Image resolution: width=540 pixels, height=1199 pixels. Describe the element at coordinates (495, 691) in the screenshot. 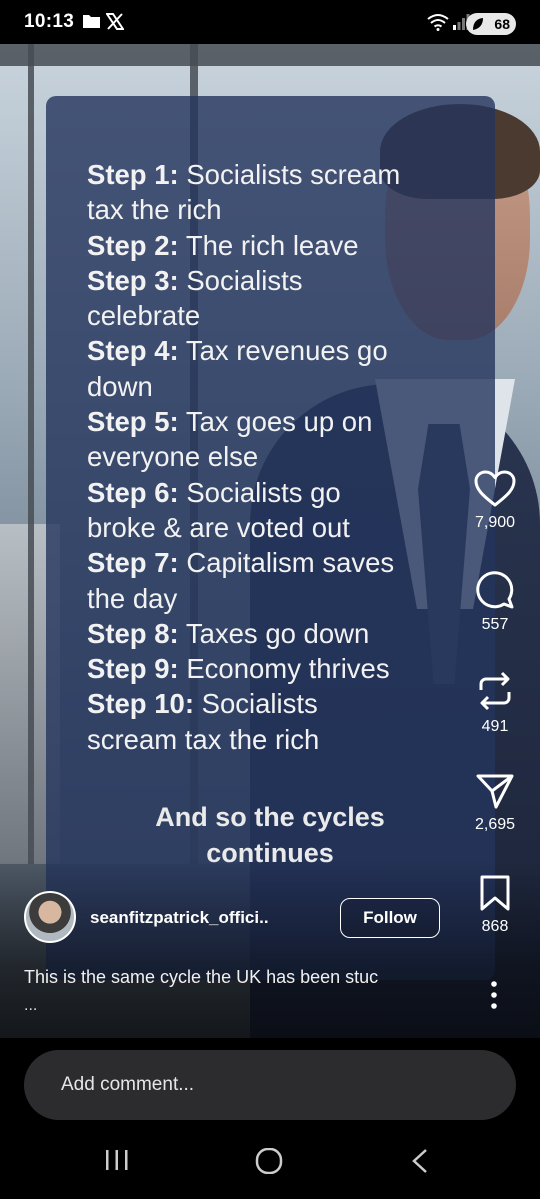

I see `repost-icon` at that location.